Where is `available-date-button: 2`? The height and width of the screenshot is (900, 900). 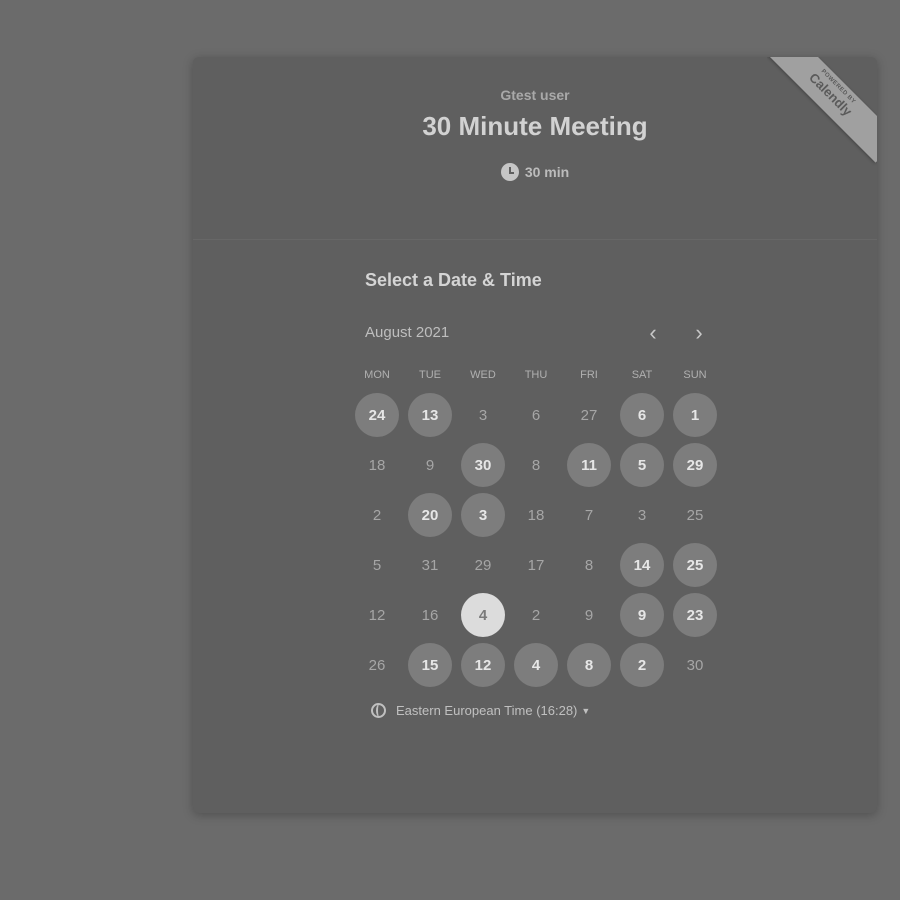 available-date-button: 2 is located at coordinates (642, 665).